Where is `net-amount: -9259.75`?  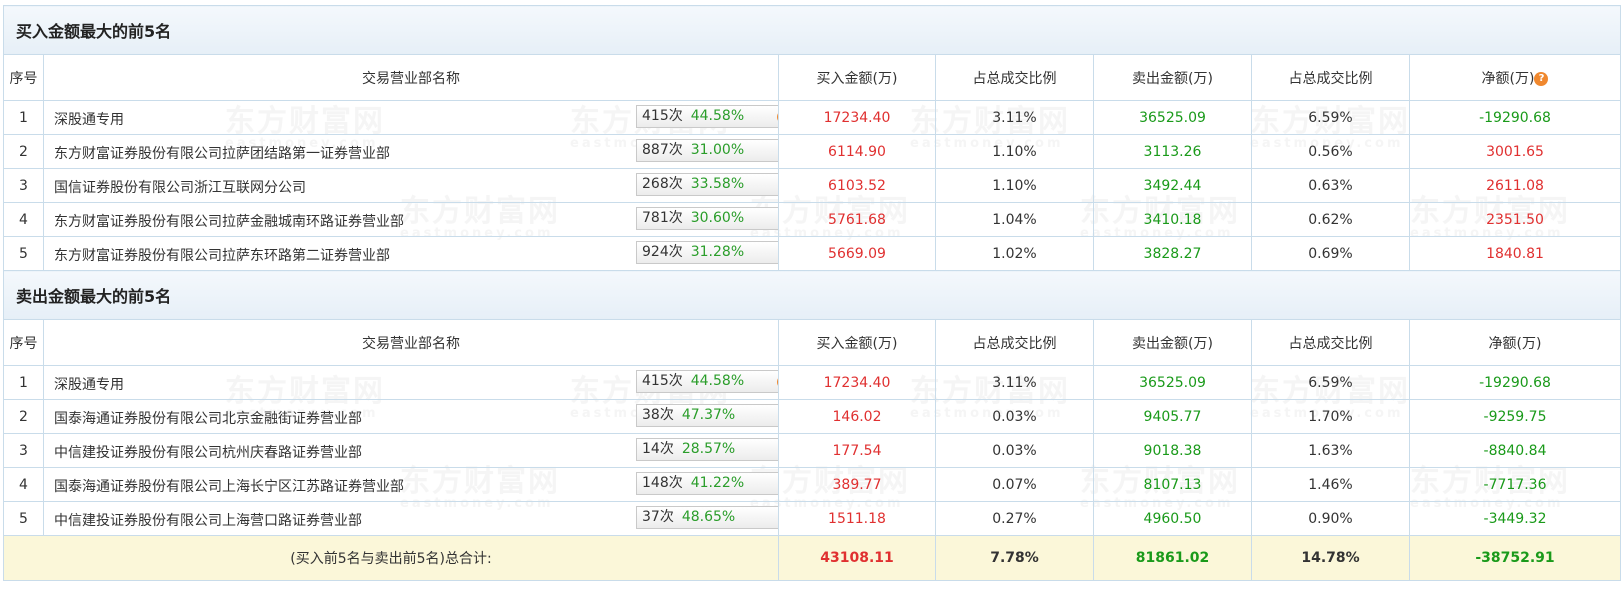
net-amount: -9259.75 is located at coordinates (1515, 416).